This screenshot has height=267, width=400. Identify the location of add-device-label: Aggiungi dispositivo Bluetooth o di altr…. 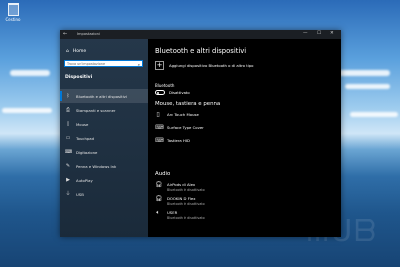
(211, 65).